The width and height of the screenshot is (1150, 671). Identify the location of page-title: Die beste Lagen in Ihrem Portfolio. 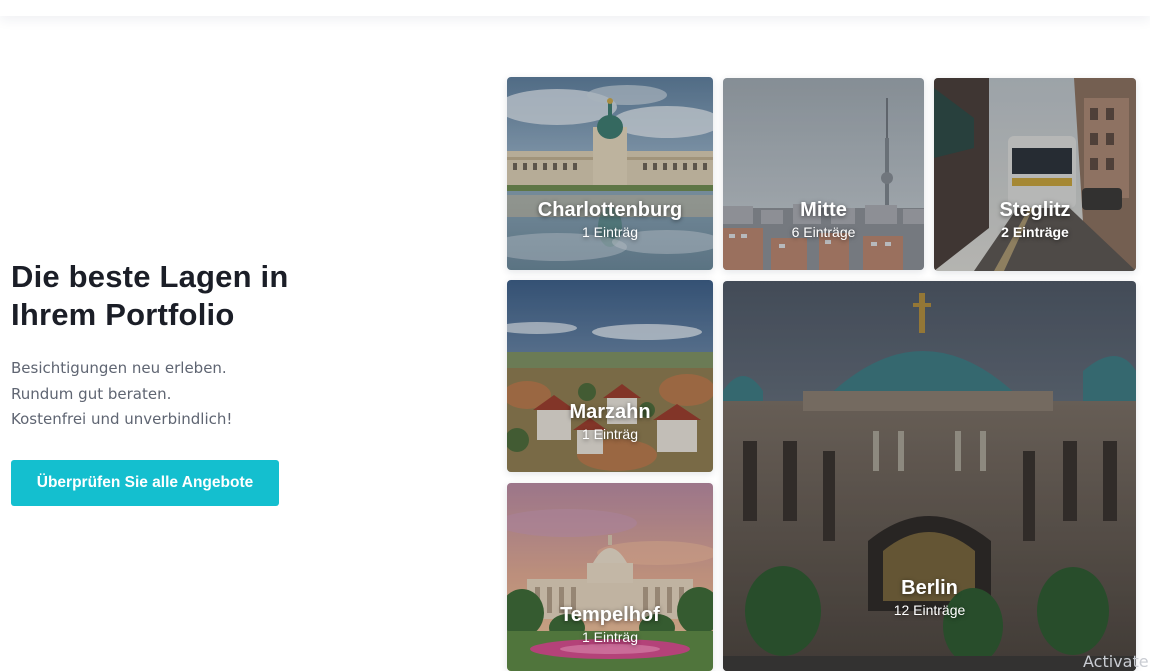
(150, 295).